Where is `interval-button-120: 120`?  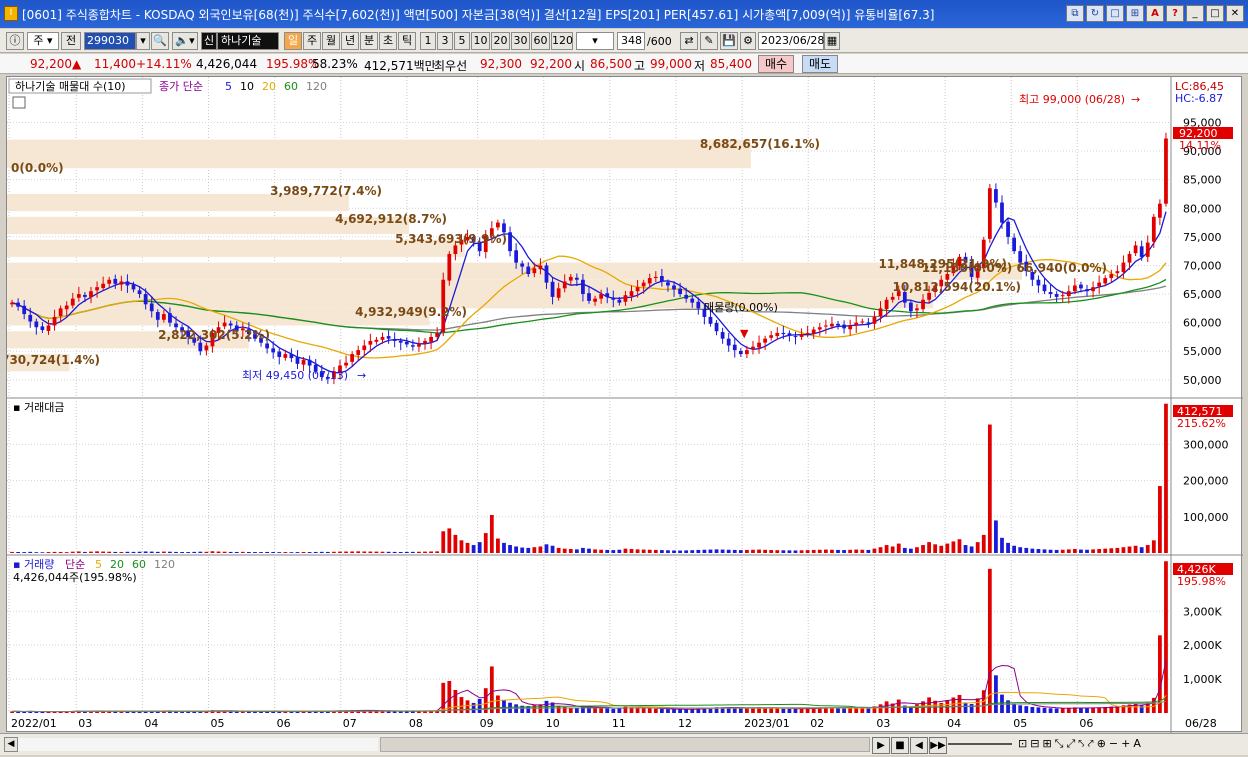
interval-button-120: 120 is located at coordinates (562, 41).